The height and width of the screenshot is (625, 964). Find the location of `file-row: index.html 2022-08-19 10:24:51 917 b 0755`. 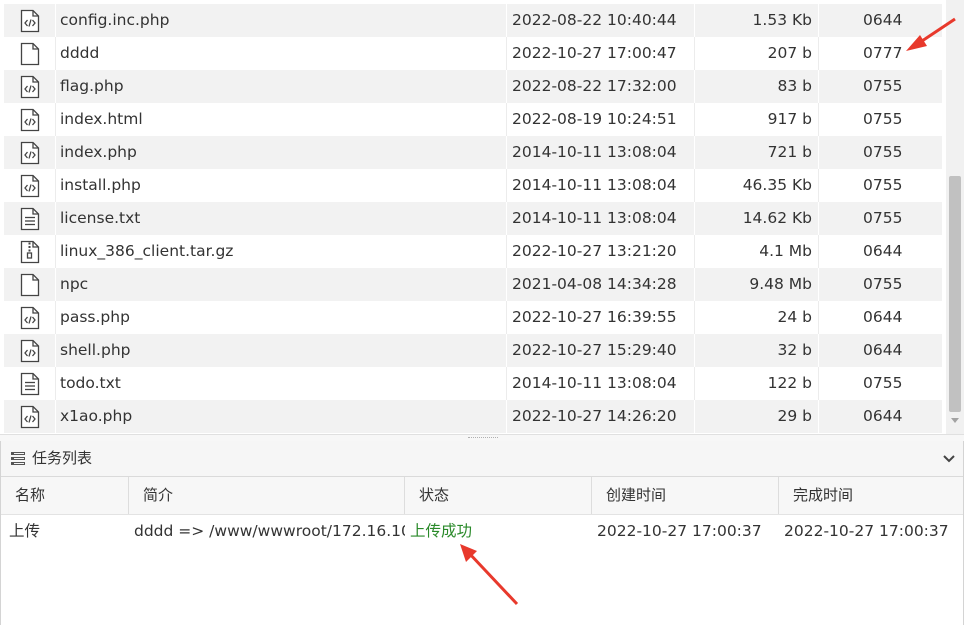

file-row: index.html 2022-08-19 10:24:51 917 b 0755 is located at coordinates (473, 119).